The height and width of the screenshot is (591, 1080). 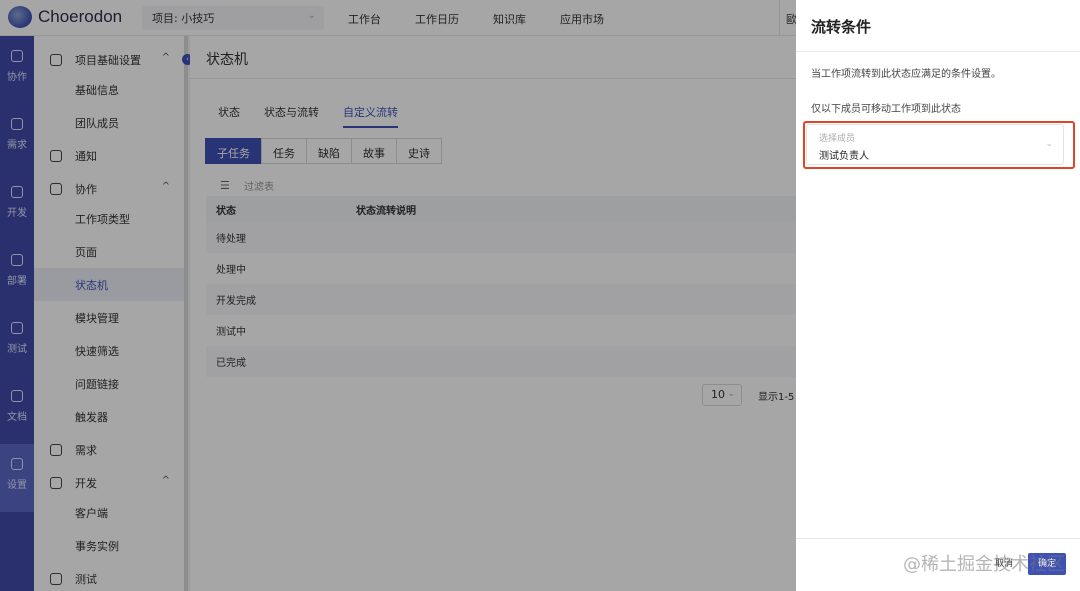 What do you see at coordinates (935, 144) in the screenshot?
I see `member-select: 选择成员 测试负责人 ⌄` at bounding box center [935, 144].